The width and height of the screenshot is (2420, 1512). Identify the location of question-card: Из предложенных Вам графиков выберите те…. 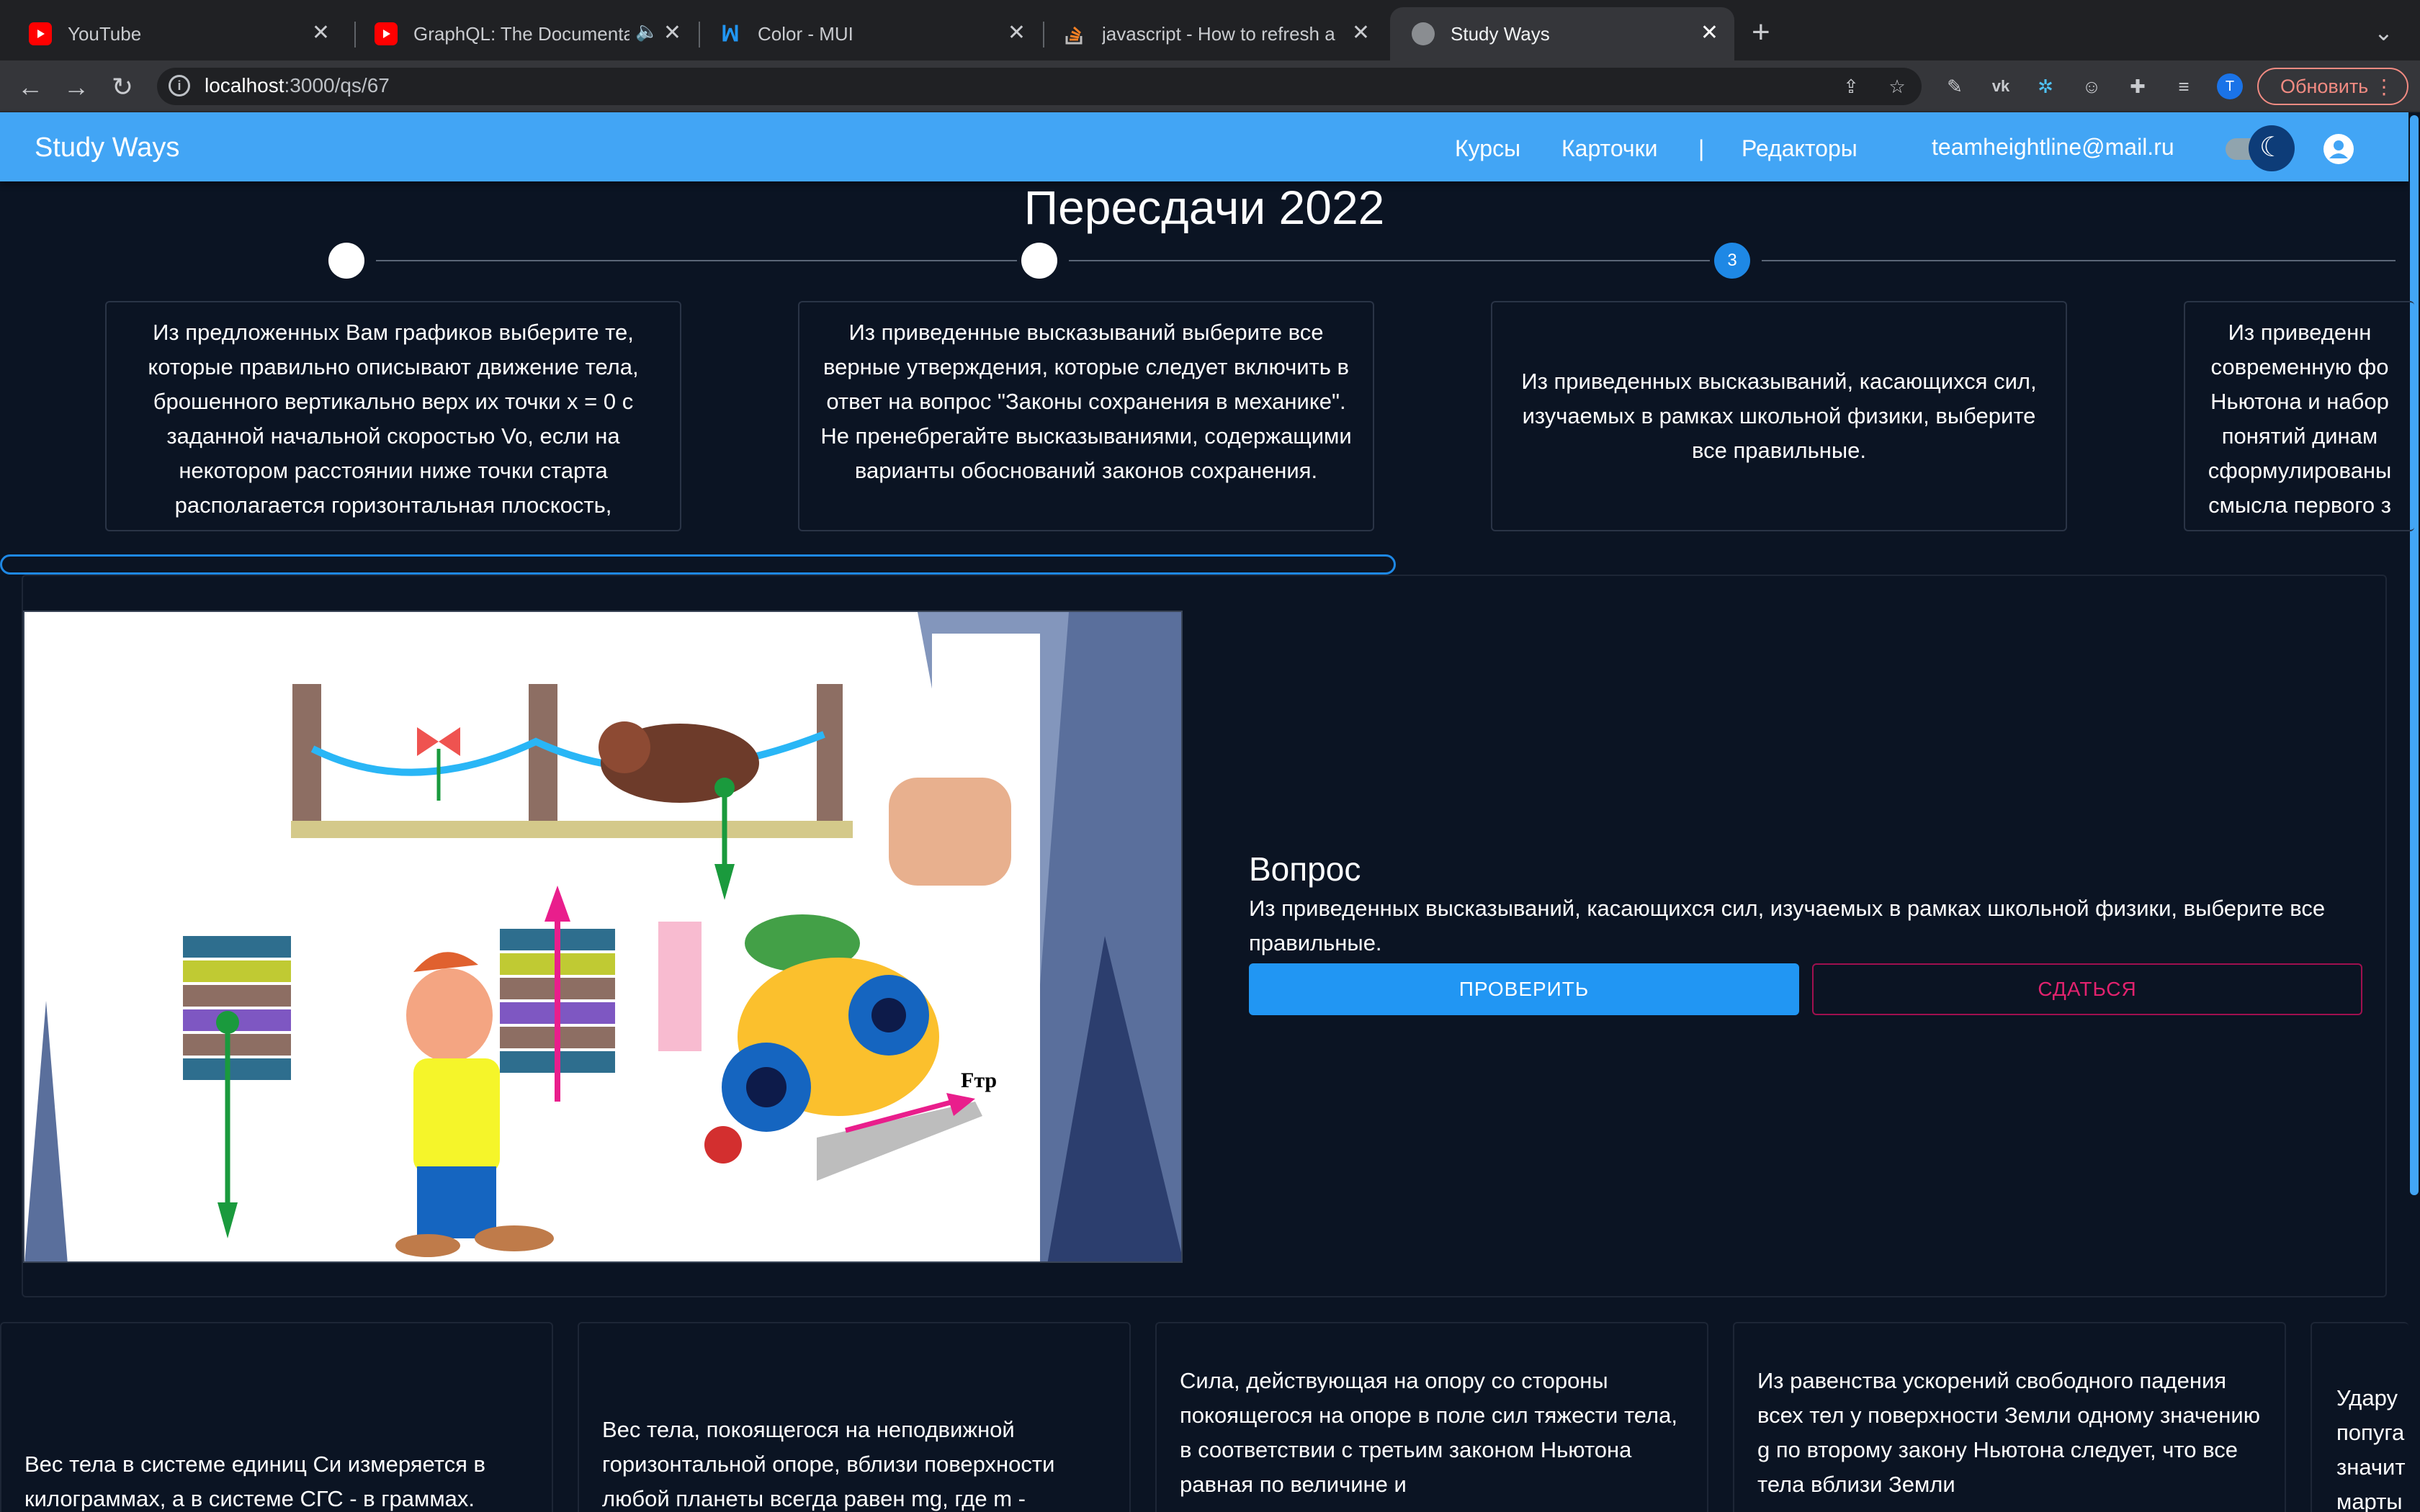
(393, 416).